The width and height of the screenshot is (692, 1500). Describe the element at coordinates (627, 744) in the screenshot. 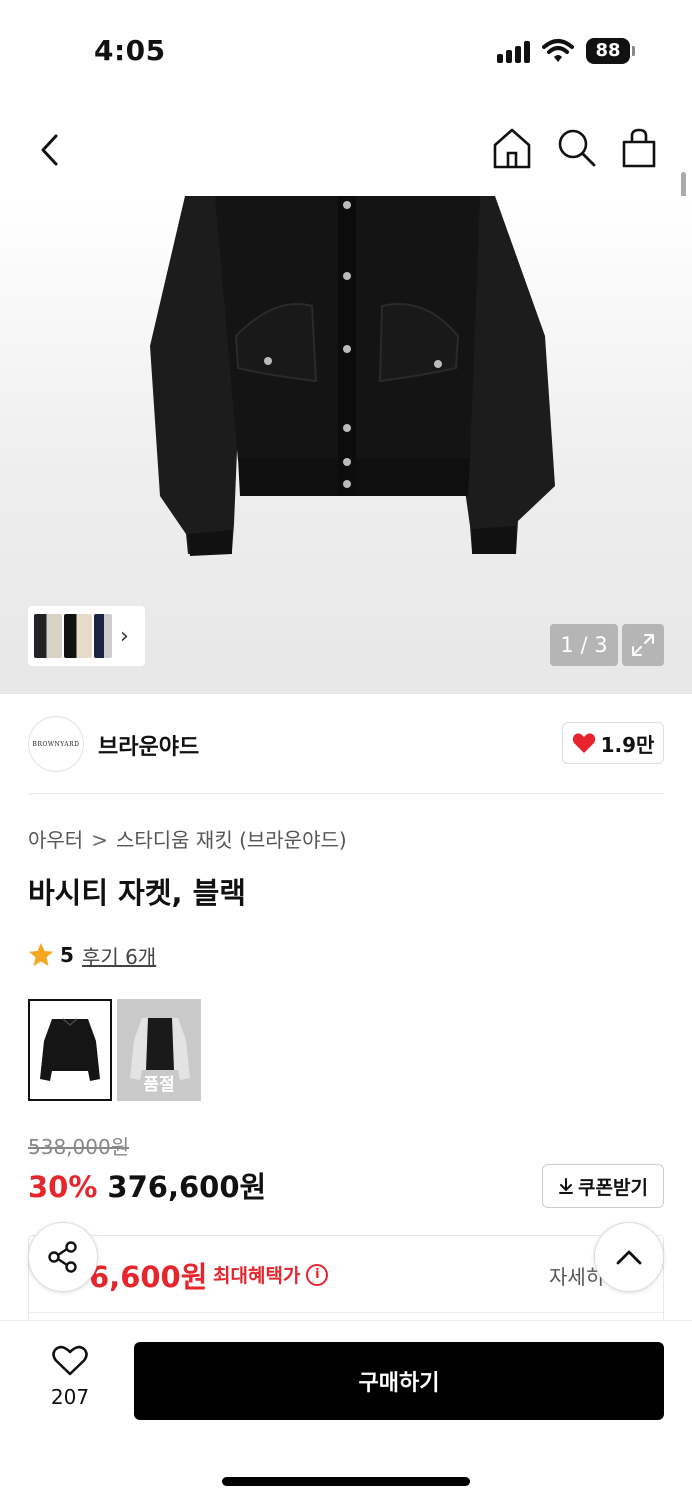

I see `brand-like-count: 1.9만` at that location.